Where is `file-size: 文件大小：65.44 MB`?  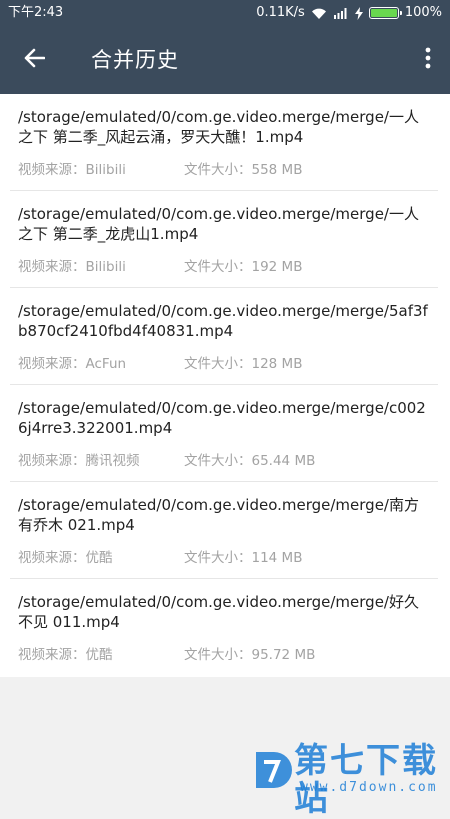 file-size: 文件大小：65.44 MB is located at coordinates (250, 461).